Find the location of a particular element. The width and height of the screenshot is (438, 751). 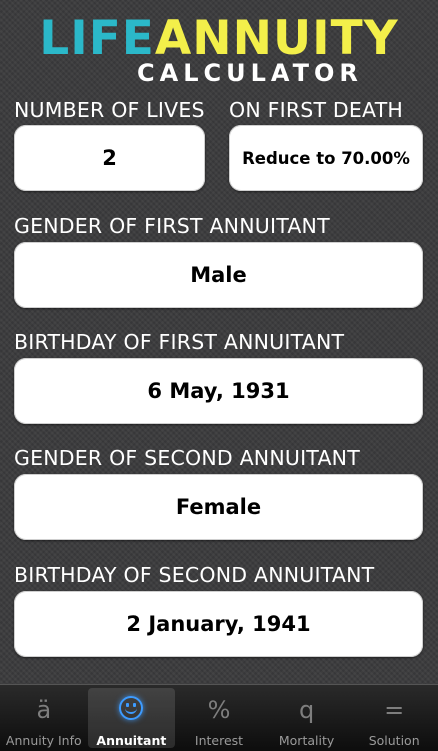

gender-first-value: Male is located at coordinates (218, 275).